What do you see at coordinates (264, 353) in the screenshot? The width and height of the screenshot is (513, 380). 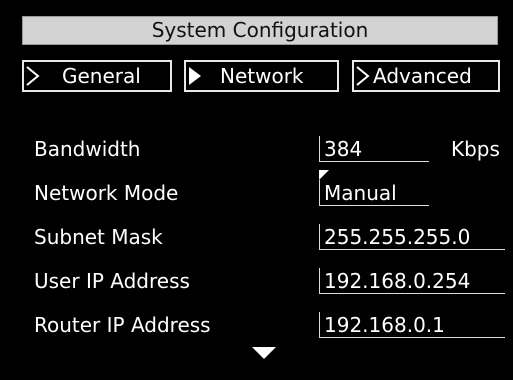 I see `scroll-down-icon` at bounding box center [264, 353].